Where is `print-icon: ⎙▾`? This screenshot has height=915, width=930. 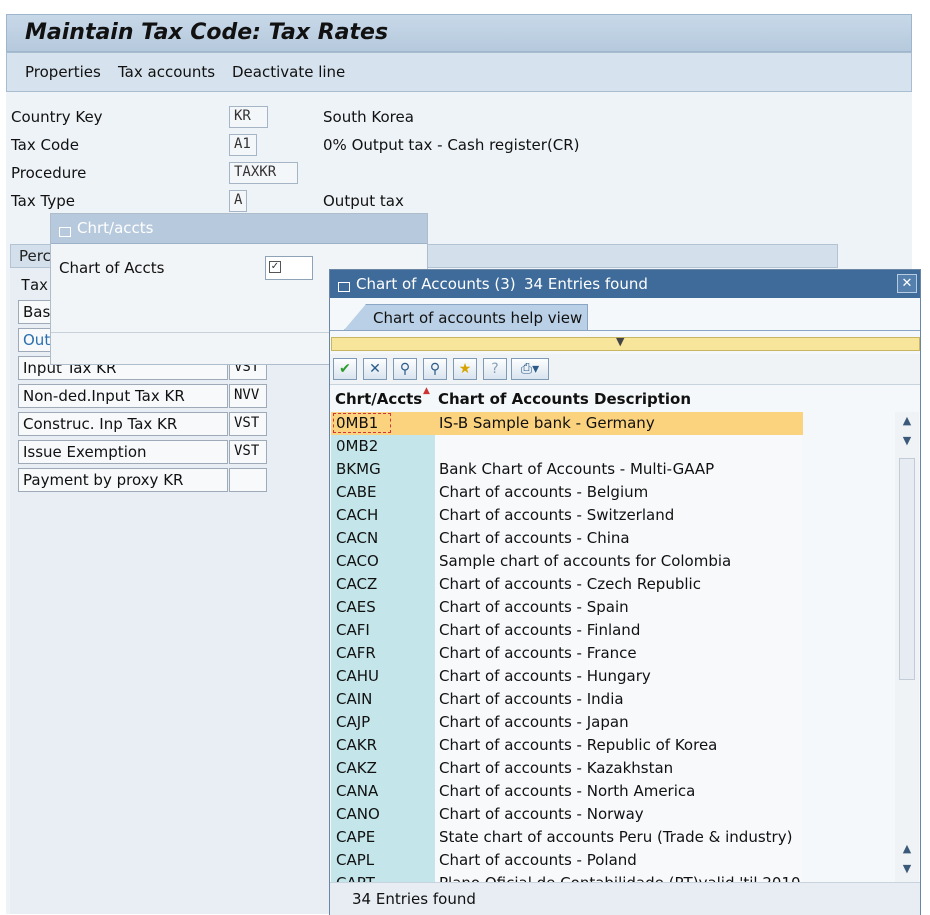 print-icon: ⎙▾ is located at coordinates (530, 369).